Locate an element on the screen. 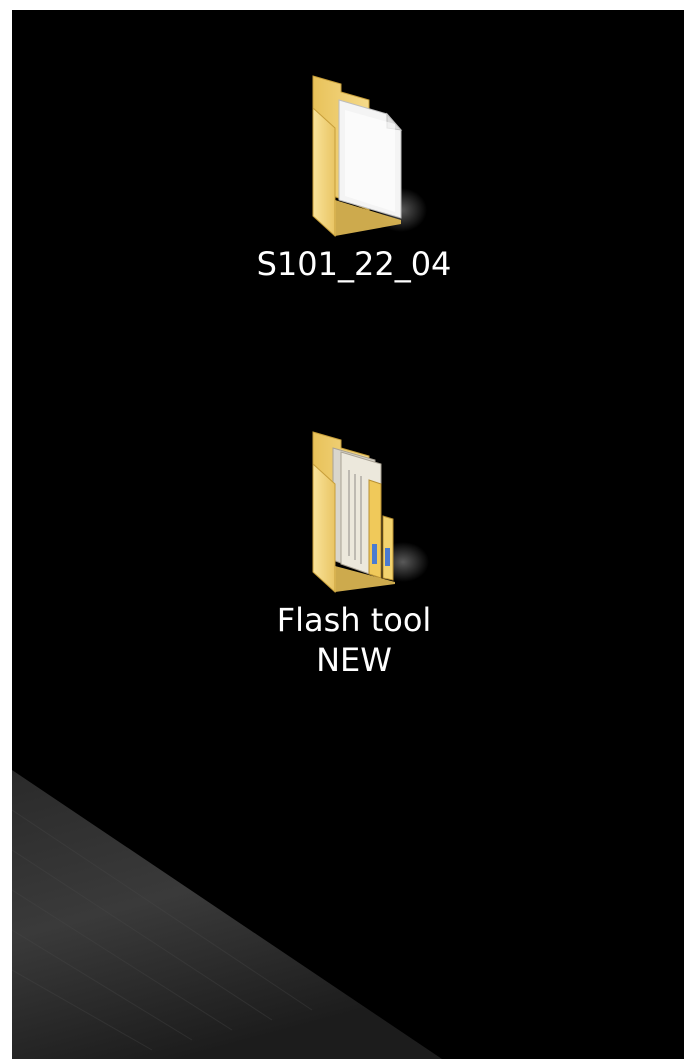 The height and width of the screenshot is (1059, 684). folder-label: Flash tool NEW is located at coordinates (354, 640).